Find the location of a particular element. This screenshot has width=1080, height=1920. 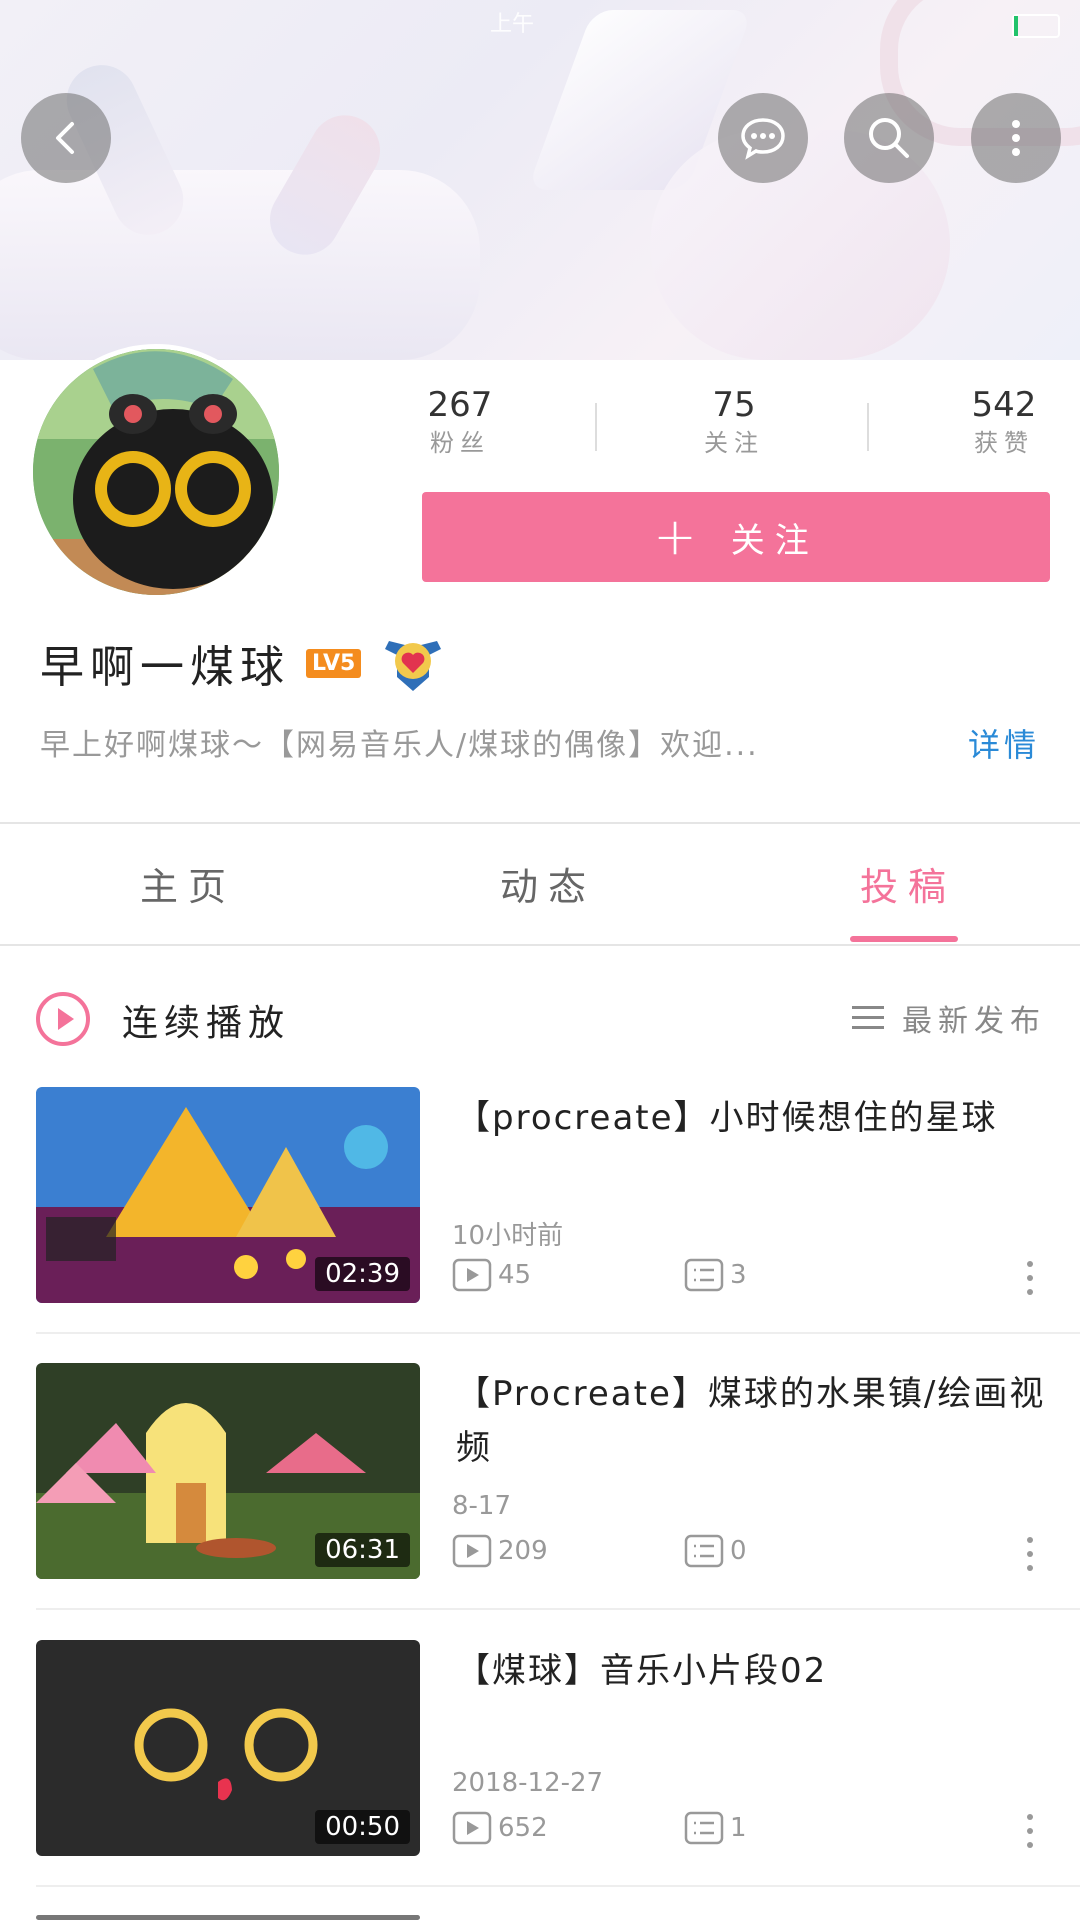

fans-label: 粉丝 is located at coordinates (460, 443).